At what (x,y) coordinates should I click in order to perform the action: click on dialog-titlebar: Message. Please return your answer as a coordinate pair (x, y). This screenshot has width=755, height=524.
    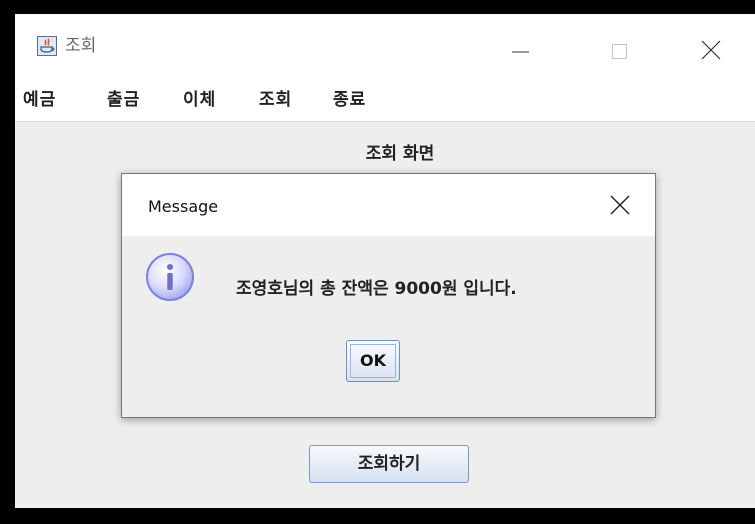
    Looking at the image, I should click on (388, 205).